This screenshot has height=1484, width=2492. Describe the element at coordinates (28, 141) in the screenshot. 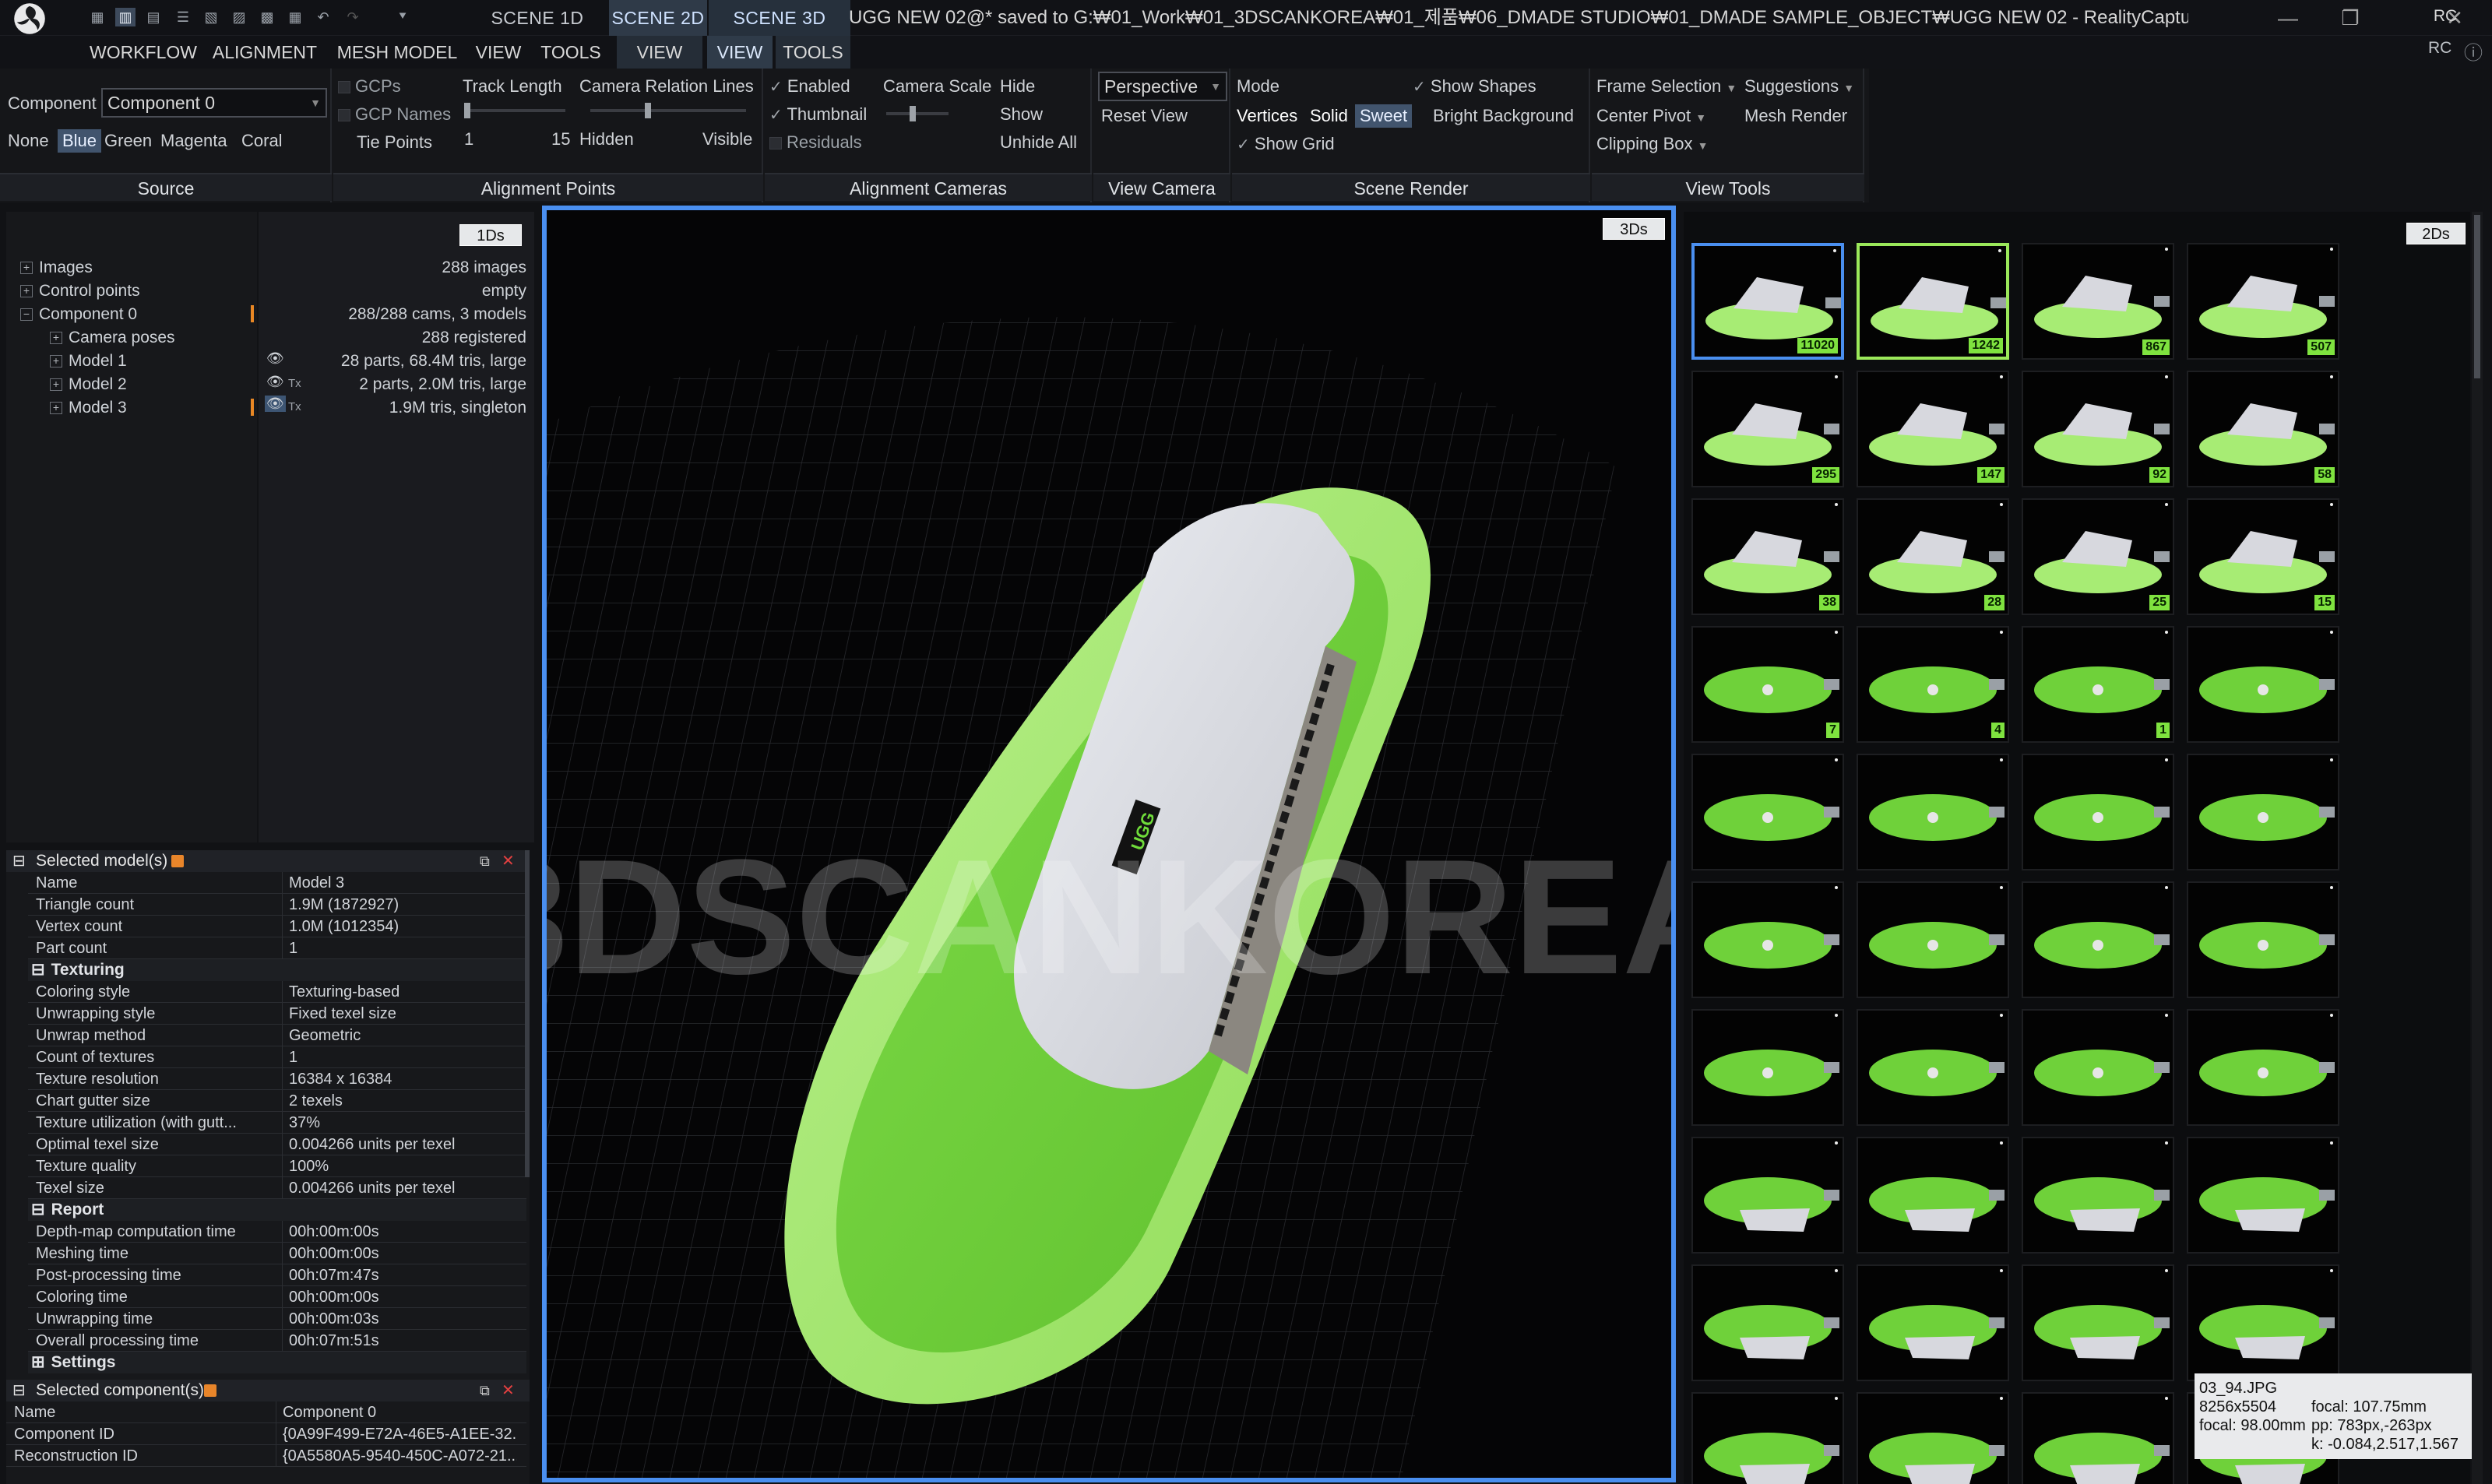

I see `color-none: None` at that location.